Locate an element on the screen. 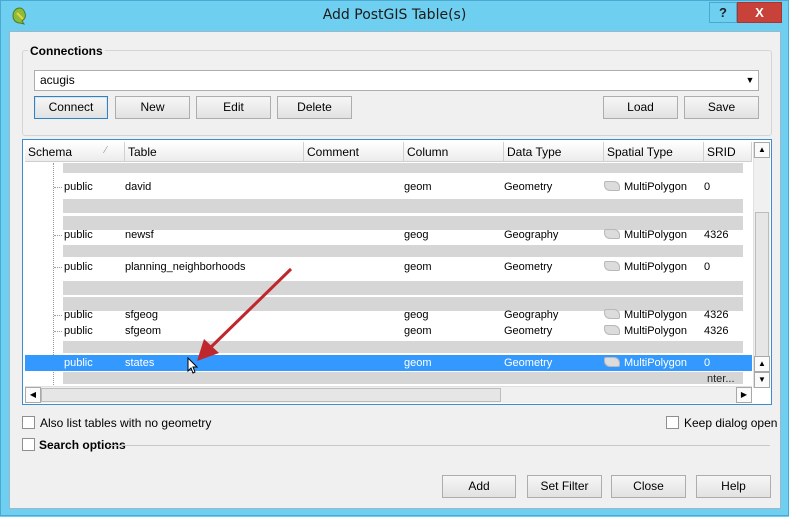  cell-table: sfgeom is located at coordinates (143, 331).